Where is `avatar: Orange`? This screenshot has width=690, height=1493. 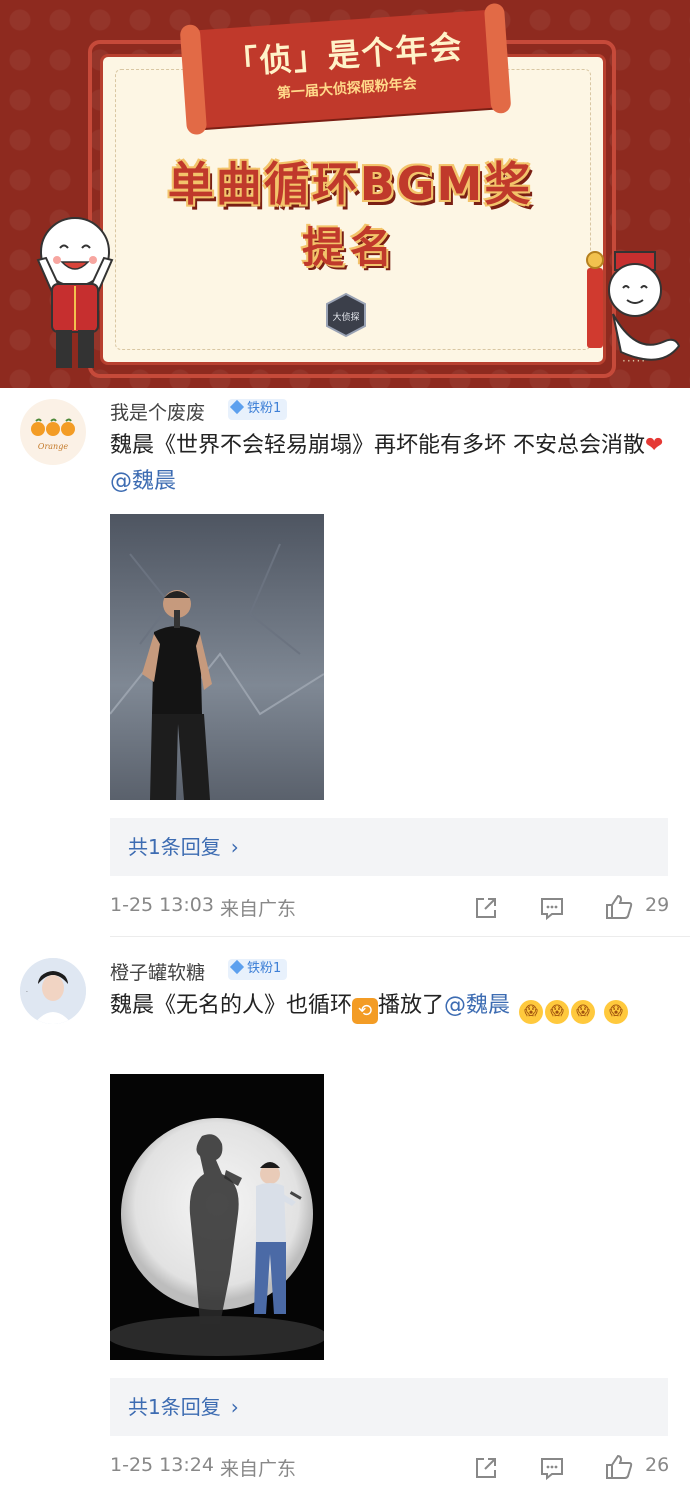 avatar: Orange is located at coordinates (53, 432).